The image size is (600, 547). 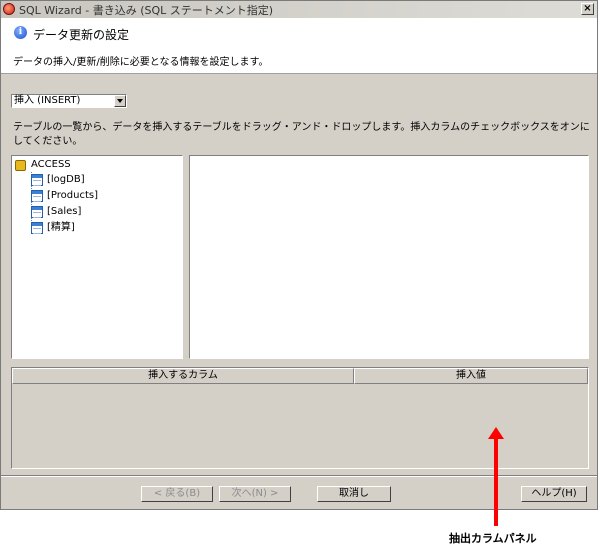 What do you see at coordinates (61, 227) in the screenshot?
I see `tree-item-label: [精算]` at bounding box center [61, 227].